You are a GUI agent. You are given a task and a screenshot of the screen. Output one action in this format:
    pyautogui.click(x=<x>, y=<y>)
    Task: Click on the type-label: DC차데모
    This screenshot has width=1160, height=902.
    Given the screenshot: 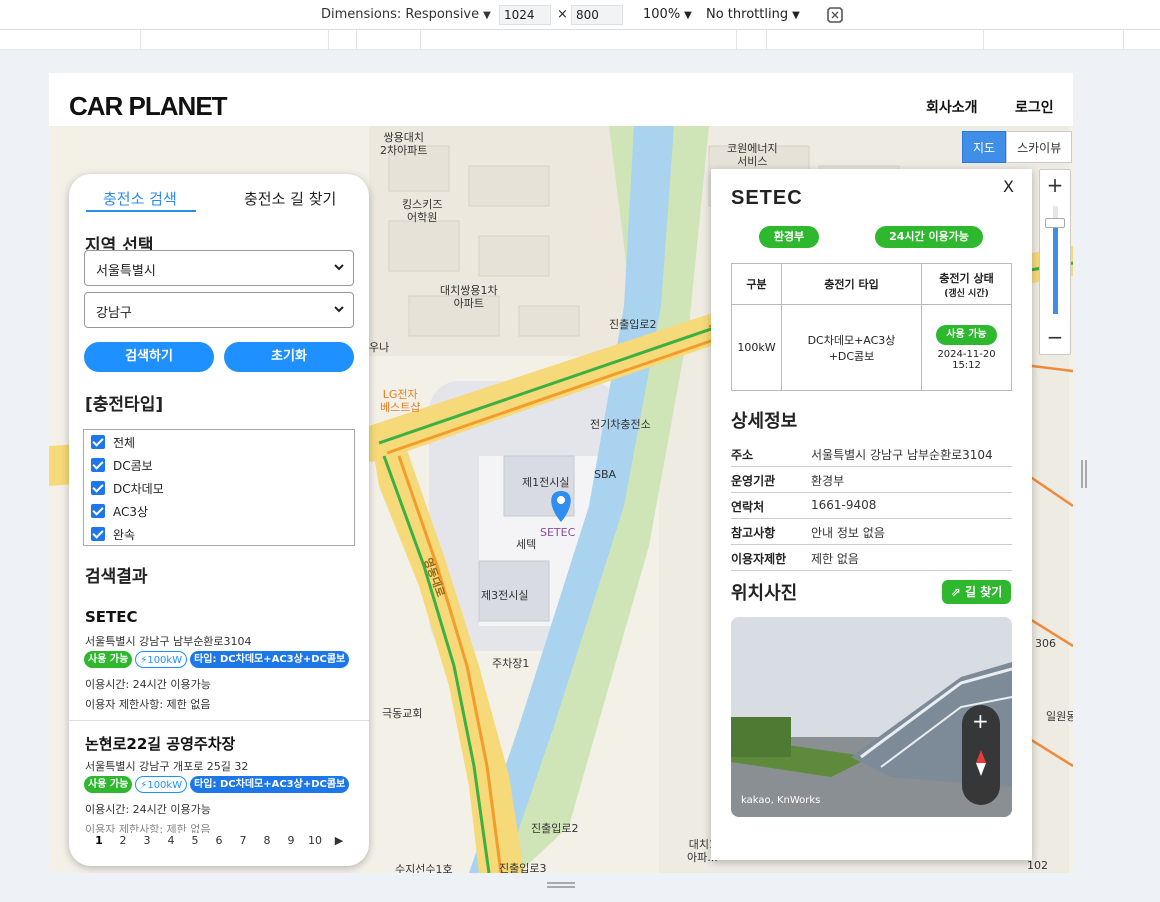 What is the action you would take?
    pyautogui.click(x=138, y=488)
    